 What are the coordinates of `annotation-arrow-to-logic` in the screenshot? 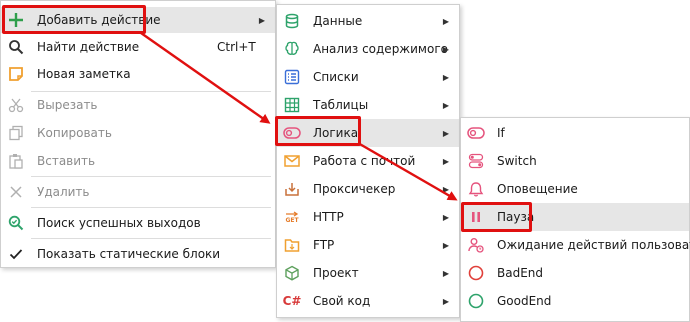 It's located at (205, 78).